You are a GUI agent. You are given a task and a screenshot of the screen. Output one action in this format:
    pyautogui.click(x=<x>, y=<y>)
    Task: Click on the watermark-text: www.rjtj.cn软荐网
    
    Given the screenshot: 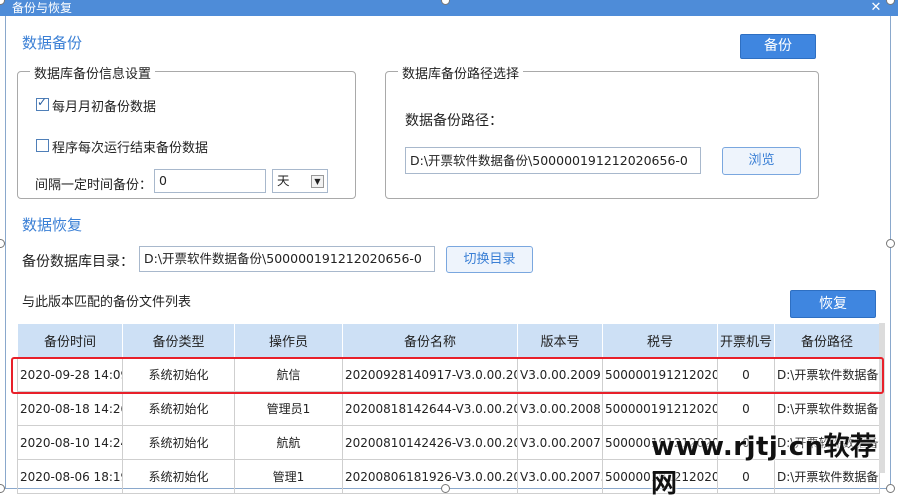 What is the action you would take?
    pyautogui.click(x=764, y=465)
    